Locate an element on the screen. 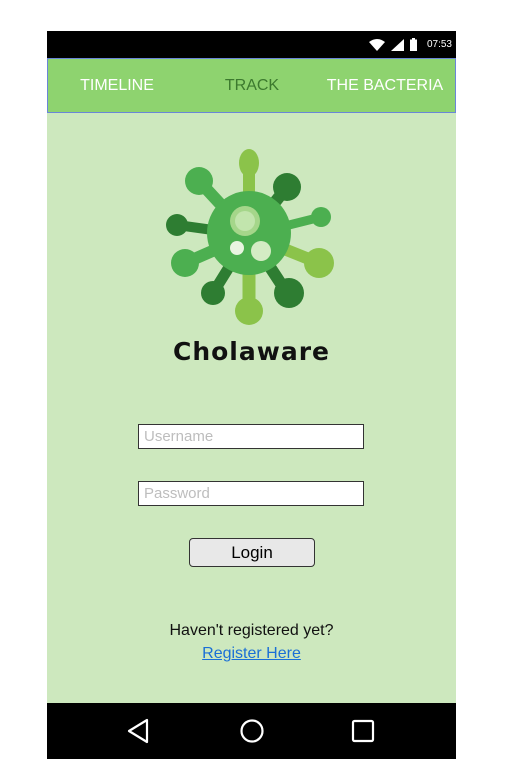 This screenshot has height=784, width=511. app-name: Cholaware is located at coordinates (251, 351).